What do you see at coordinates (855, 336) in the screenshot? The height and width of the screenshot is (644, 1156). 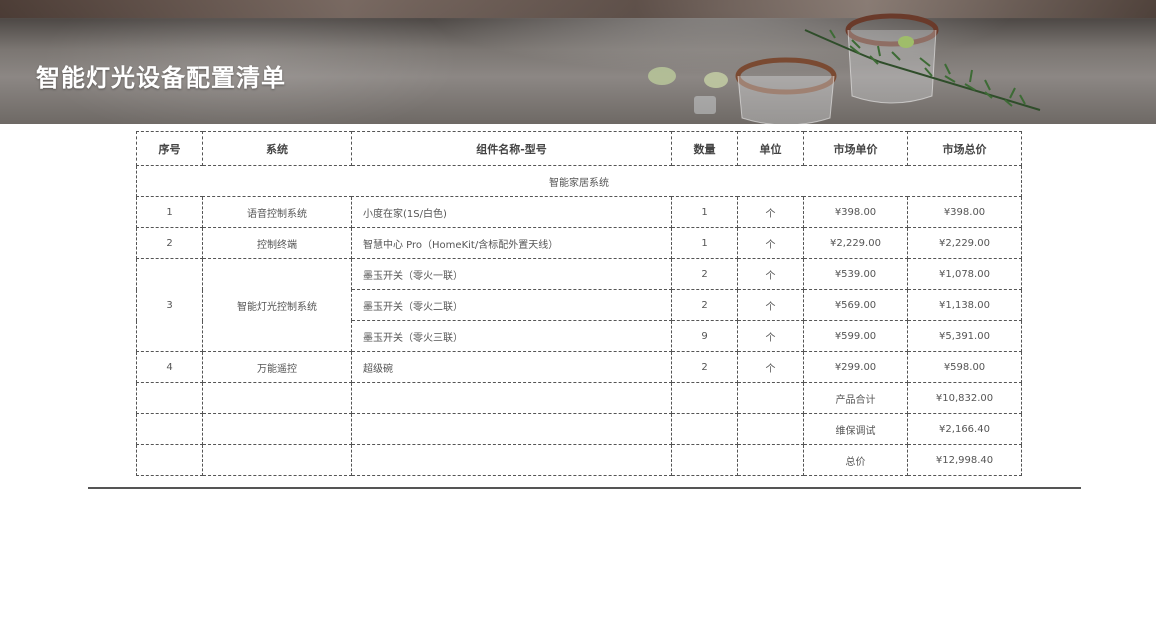 I see `cell-unit-price: ¥599.00` at bounding box center [855, 336].